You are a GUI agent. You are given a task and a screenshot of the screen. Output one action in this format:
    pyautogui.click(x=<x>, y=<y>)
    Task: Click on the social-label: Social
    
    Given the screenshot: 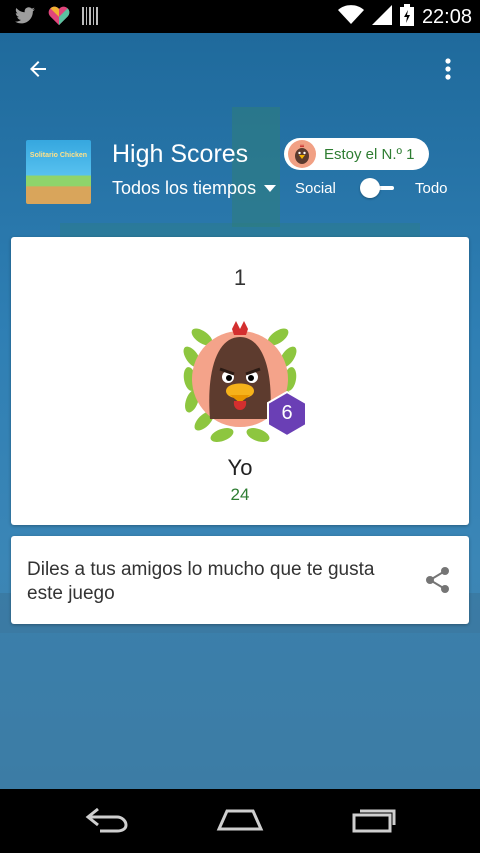 What is the action you would take?
    pyautogui.click(x=315, y=188)
    